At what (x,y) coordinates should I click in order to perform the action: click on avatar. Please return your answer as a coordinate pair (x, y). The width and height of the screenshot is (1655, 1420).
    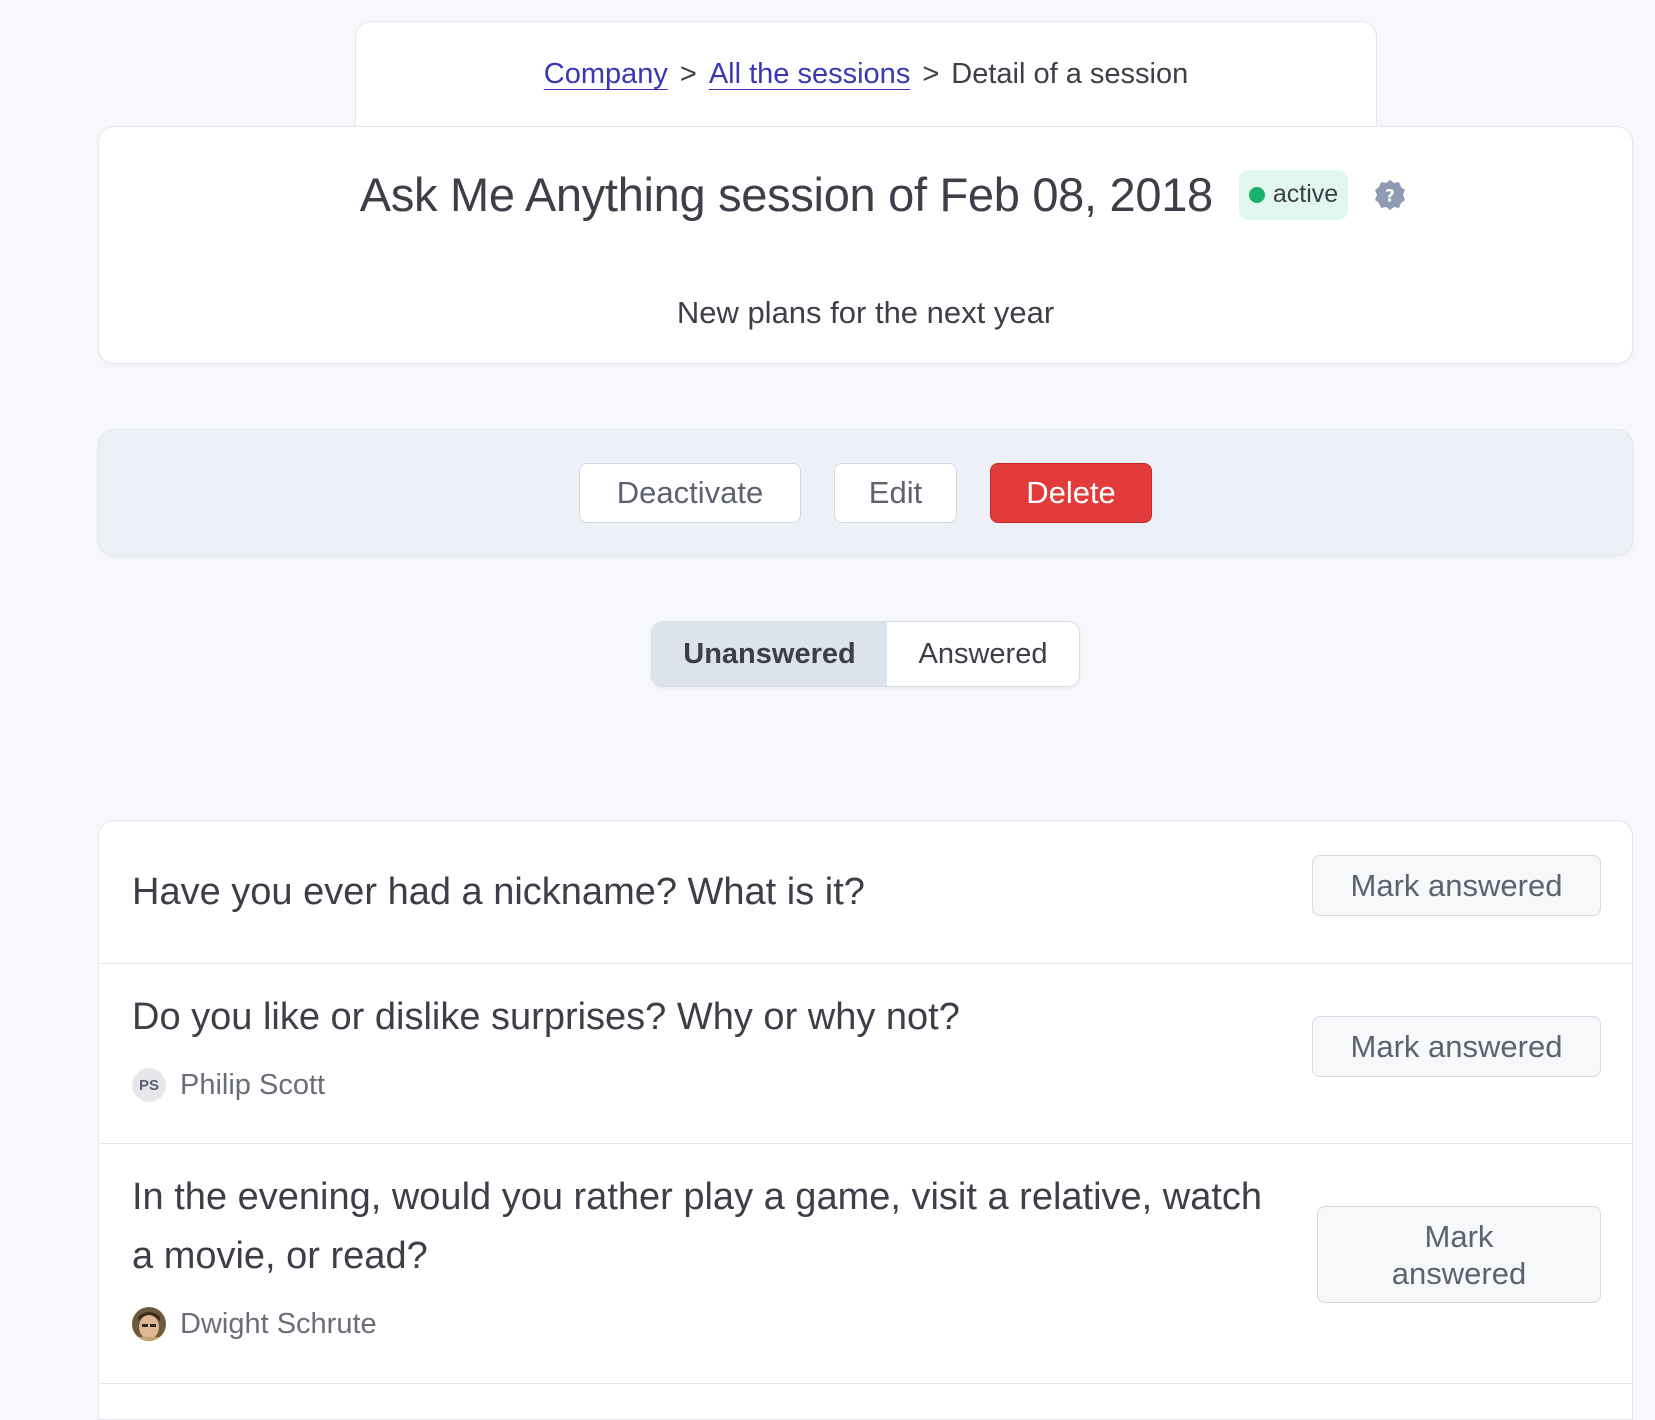
    Looking at the image, I should click on (149, 1324).